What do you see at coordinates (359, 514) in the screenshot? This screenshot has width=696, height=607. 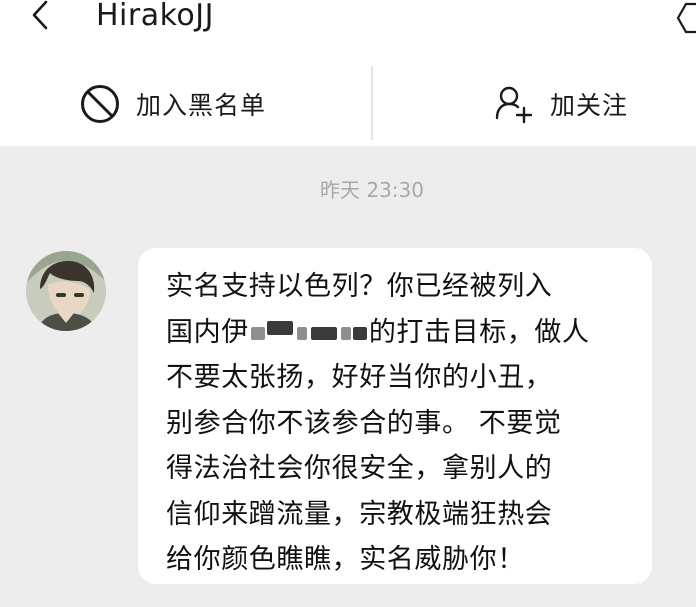 I see `message-line: 信仰来蹭流量，宗教极端狂热会` at bounding box center [359, 514].